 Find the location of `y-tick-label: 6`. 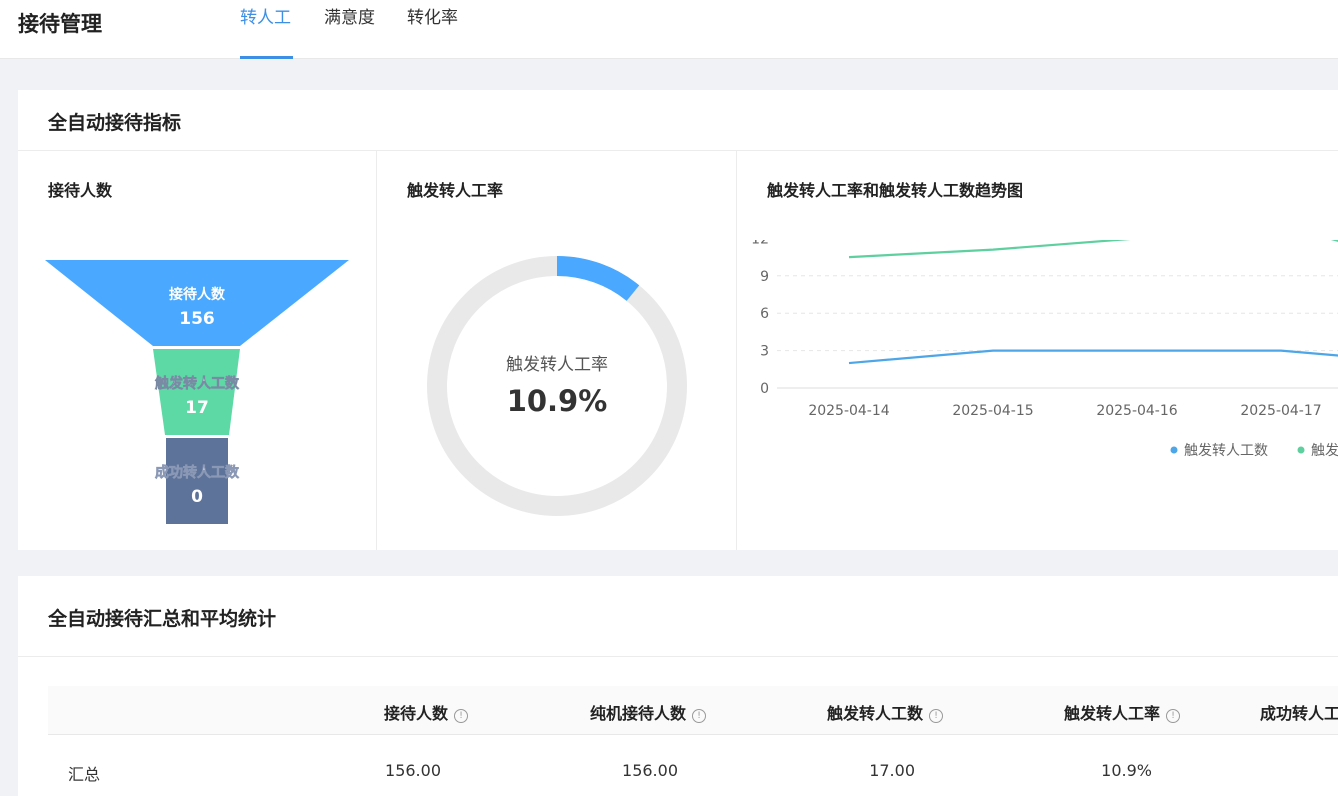

y-tick-label: 6 is located at coordinates (764, 314).